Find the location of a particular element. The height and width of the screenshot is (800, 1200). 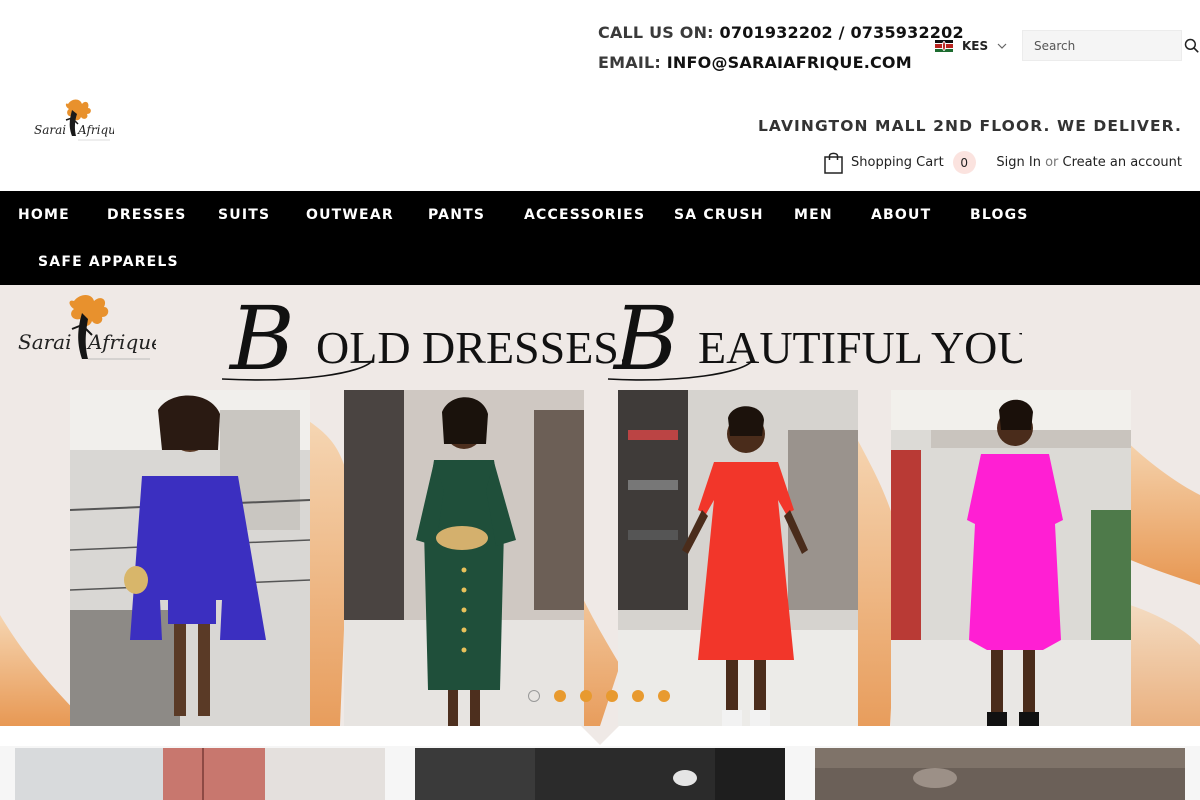

headline-initial-1: B is located at coordinates (261, 337).